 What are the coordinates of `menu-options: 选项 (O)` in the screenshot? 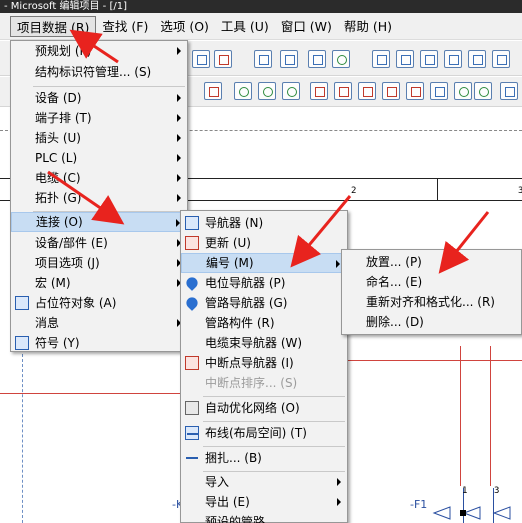 It's located at (184, 26).